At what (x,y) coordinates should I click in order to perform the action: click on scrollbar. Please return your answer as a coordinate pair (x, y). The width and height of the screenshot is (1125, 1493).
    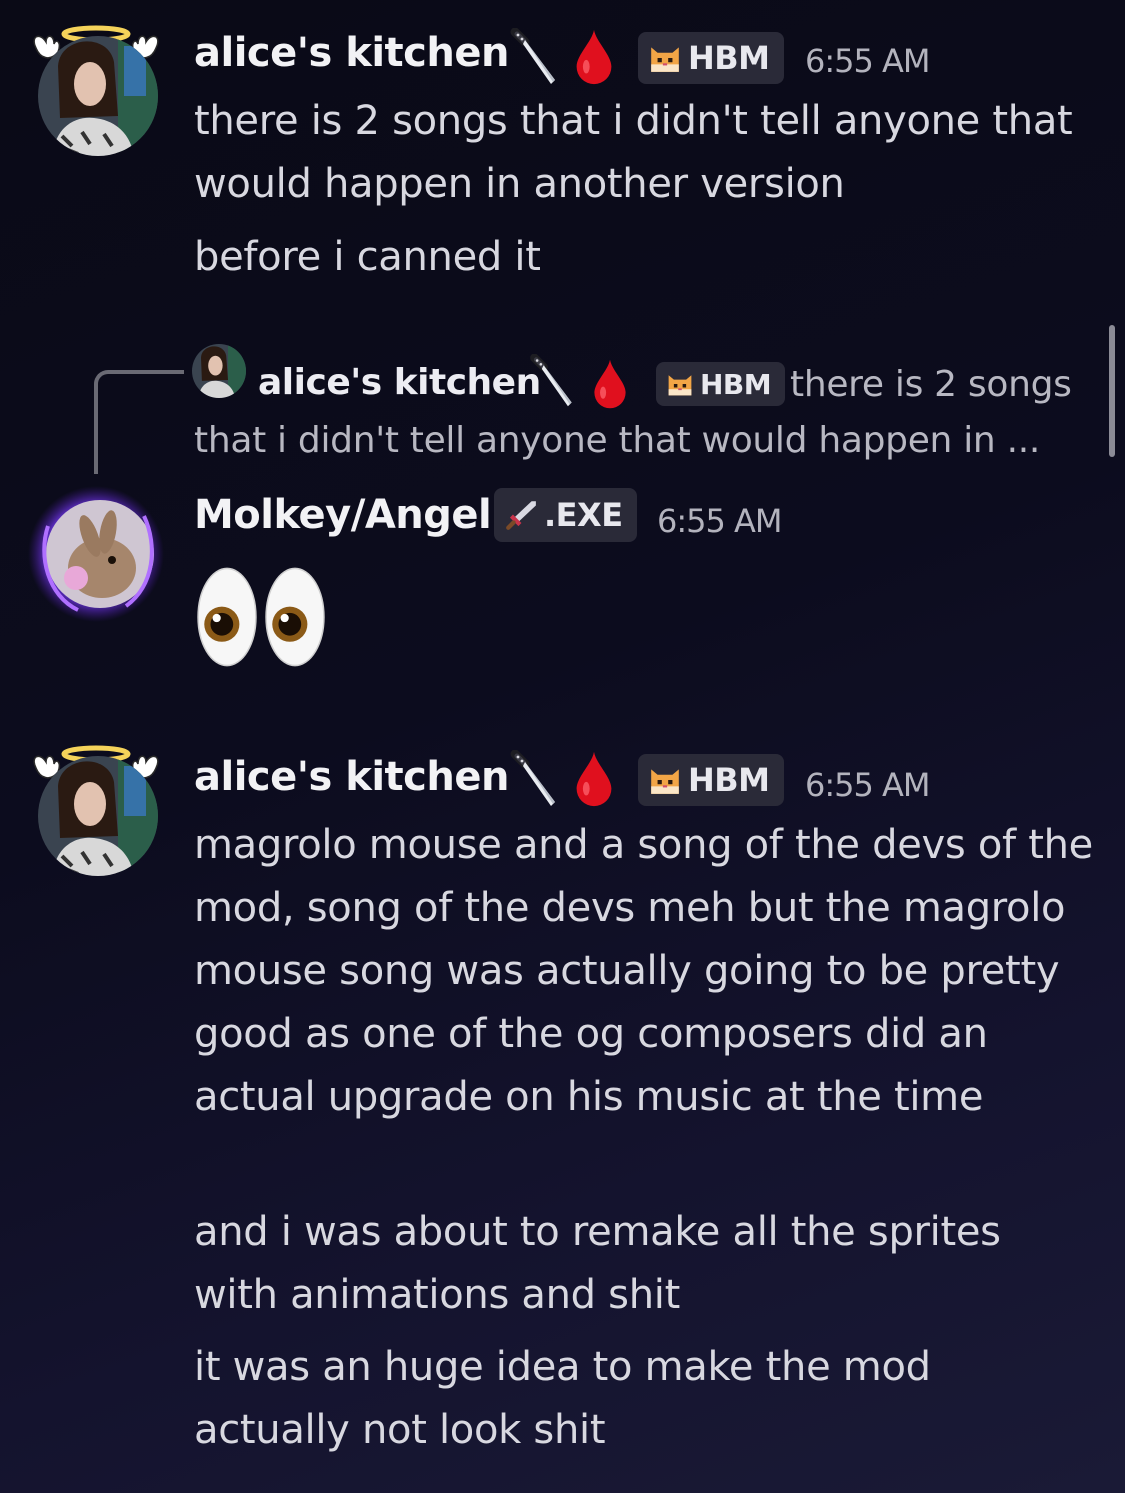
    Looking at the image, I should click on (1112, 391).